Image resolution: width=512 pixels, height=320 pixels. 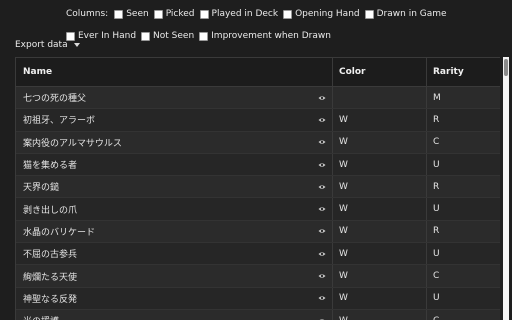 I want to click on filter-label: Picked, so click(x=180, y=14).